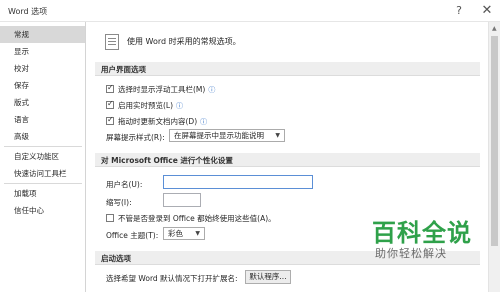 The height and width of the screenshot is (292, 500). Describe the element at coordinates (42, 193) in the screenshot. I see `sidebar-item-add-ins: 加载项` at that location.